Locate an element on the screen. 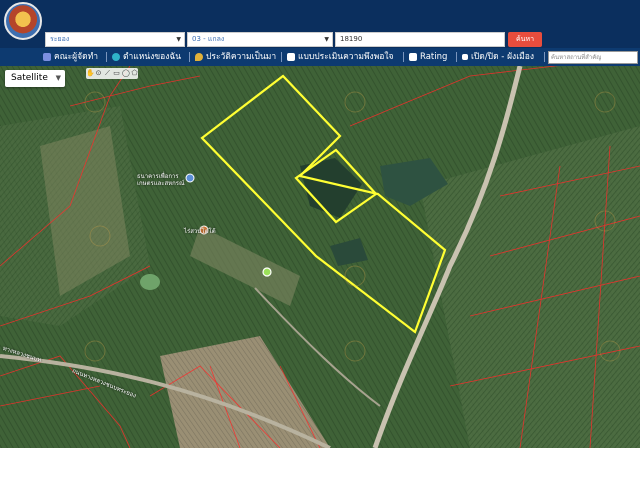 The width and height of the screenshot is (640, 480). nav-item-label: เปิด/ปิด - ผังเมือง is located at coordinates (502, 57).